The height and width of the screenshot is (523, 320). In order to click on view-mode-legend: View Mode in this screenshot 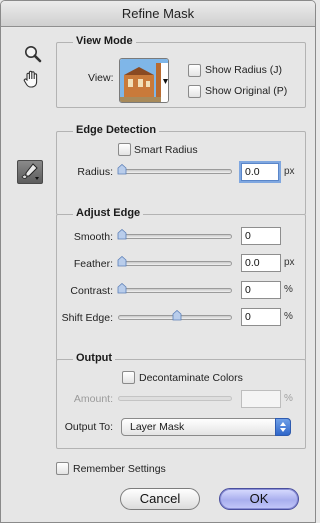, I will do `click(104, 41)`.